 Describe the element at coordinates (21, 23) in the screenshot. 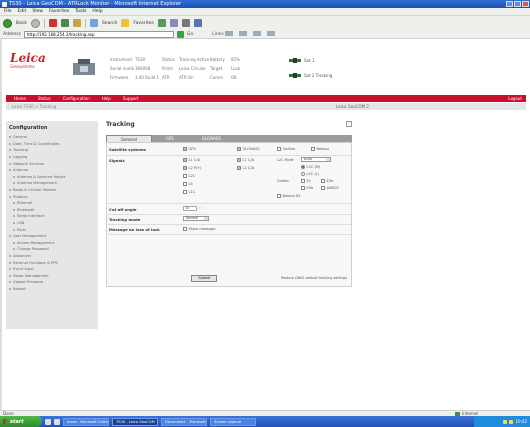

I see `back-label: Back` at that location.